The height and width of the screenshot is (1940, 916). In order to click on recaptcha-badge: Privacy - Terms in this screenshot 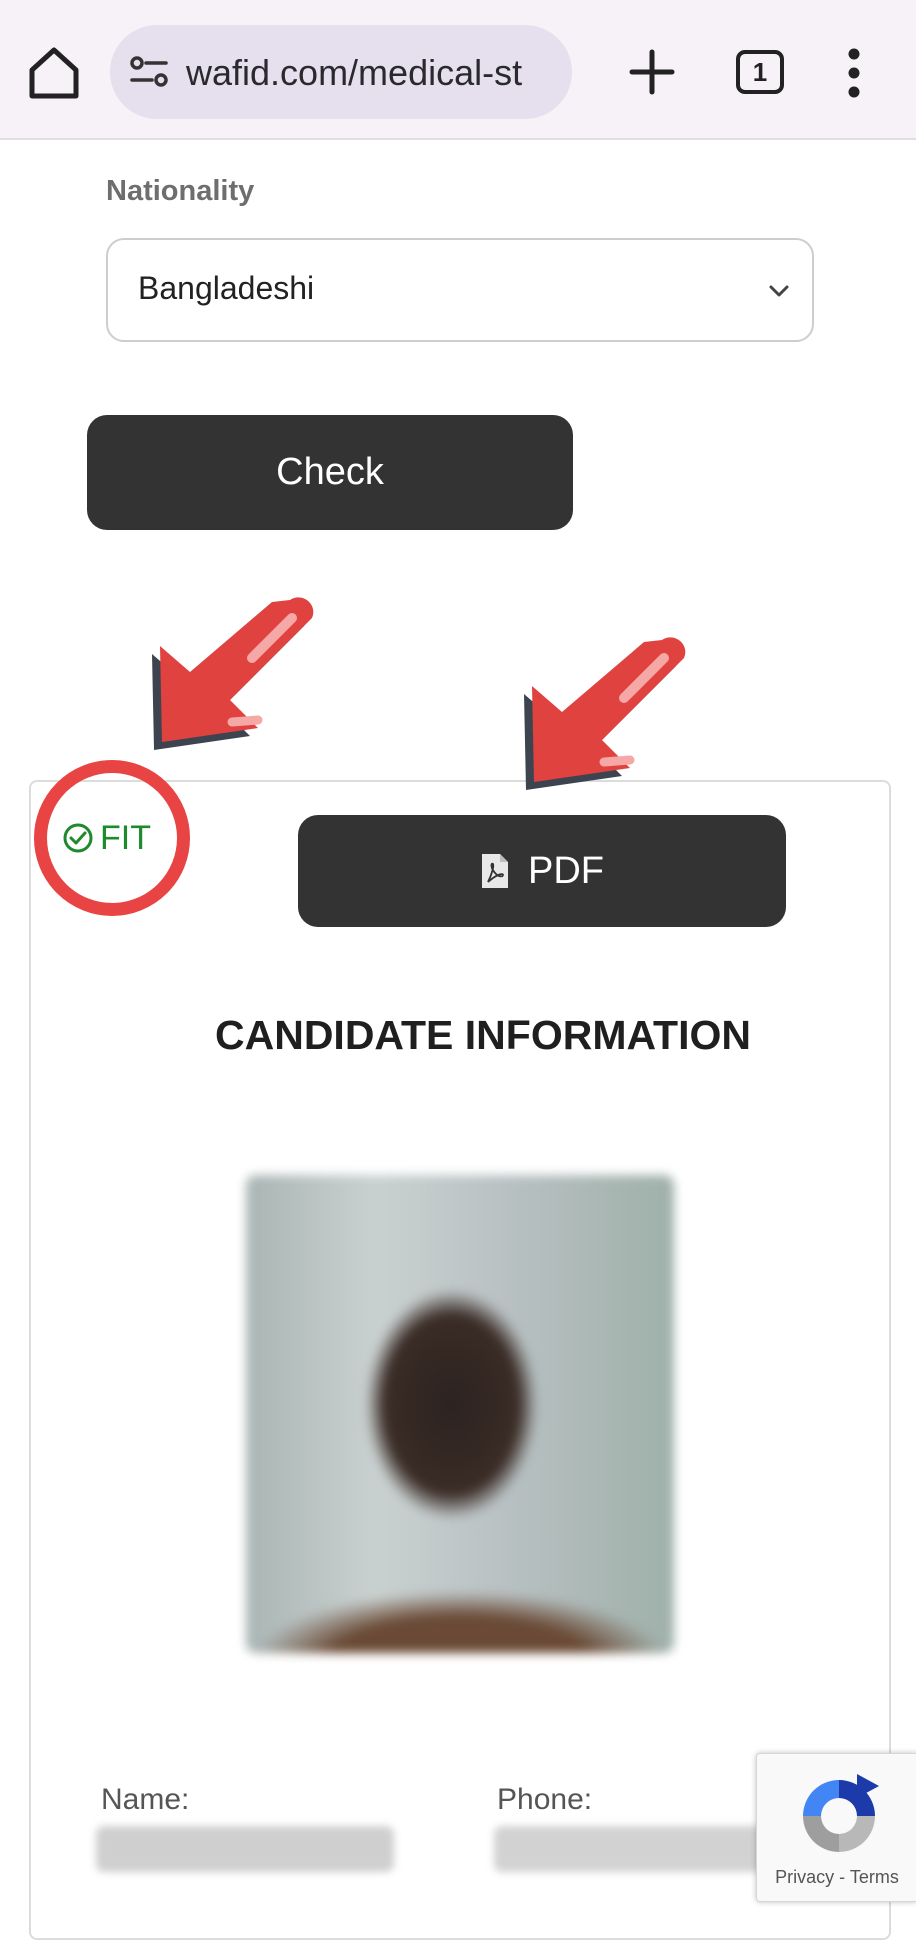, I will do `click(836, 1827)`.